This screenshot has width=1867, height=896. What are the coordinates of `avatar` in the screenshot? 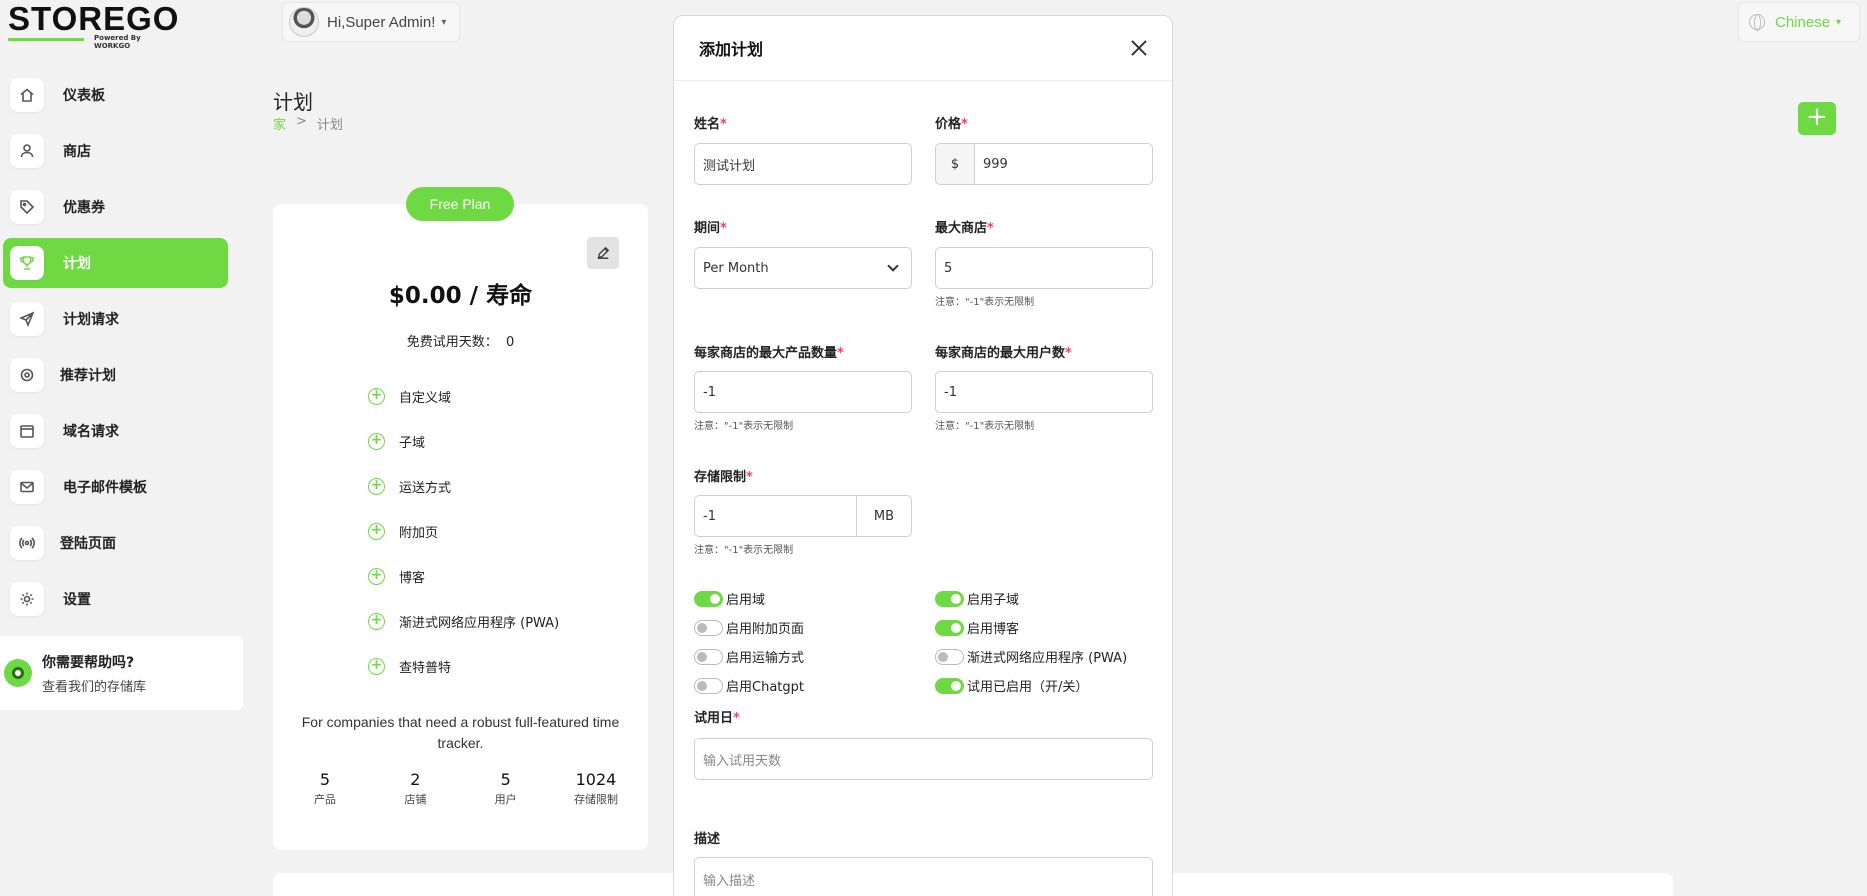 It's located at (304, 22).